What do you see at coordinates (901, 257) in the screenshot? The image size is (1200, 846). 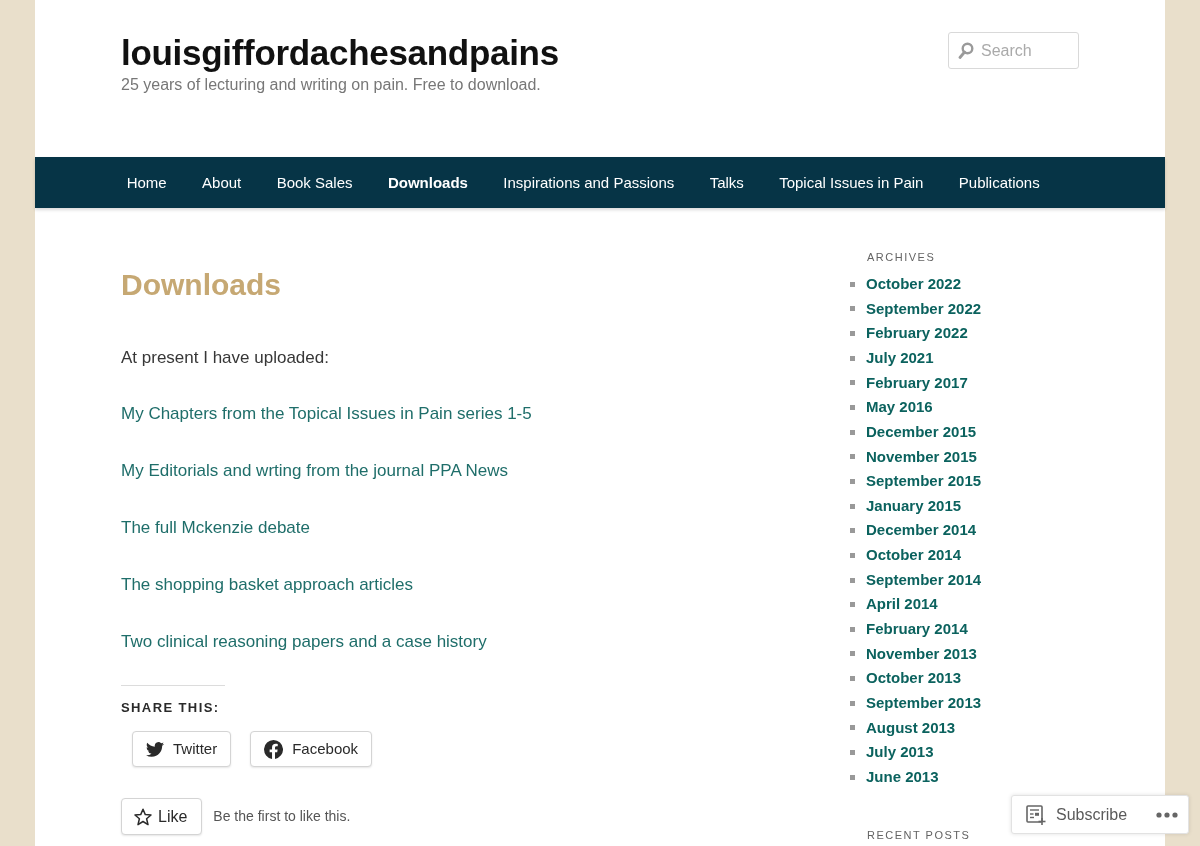 I see `widget-heading: ARCHIVES` at bounding box center [901, 257].